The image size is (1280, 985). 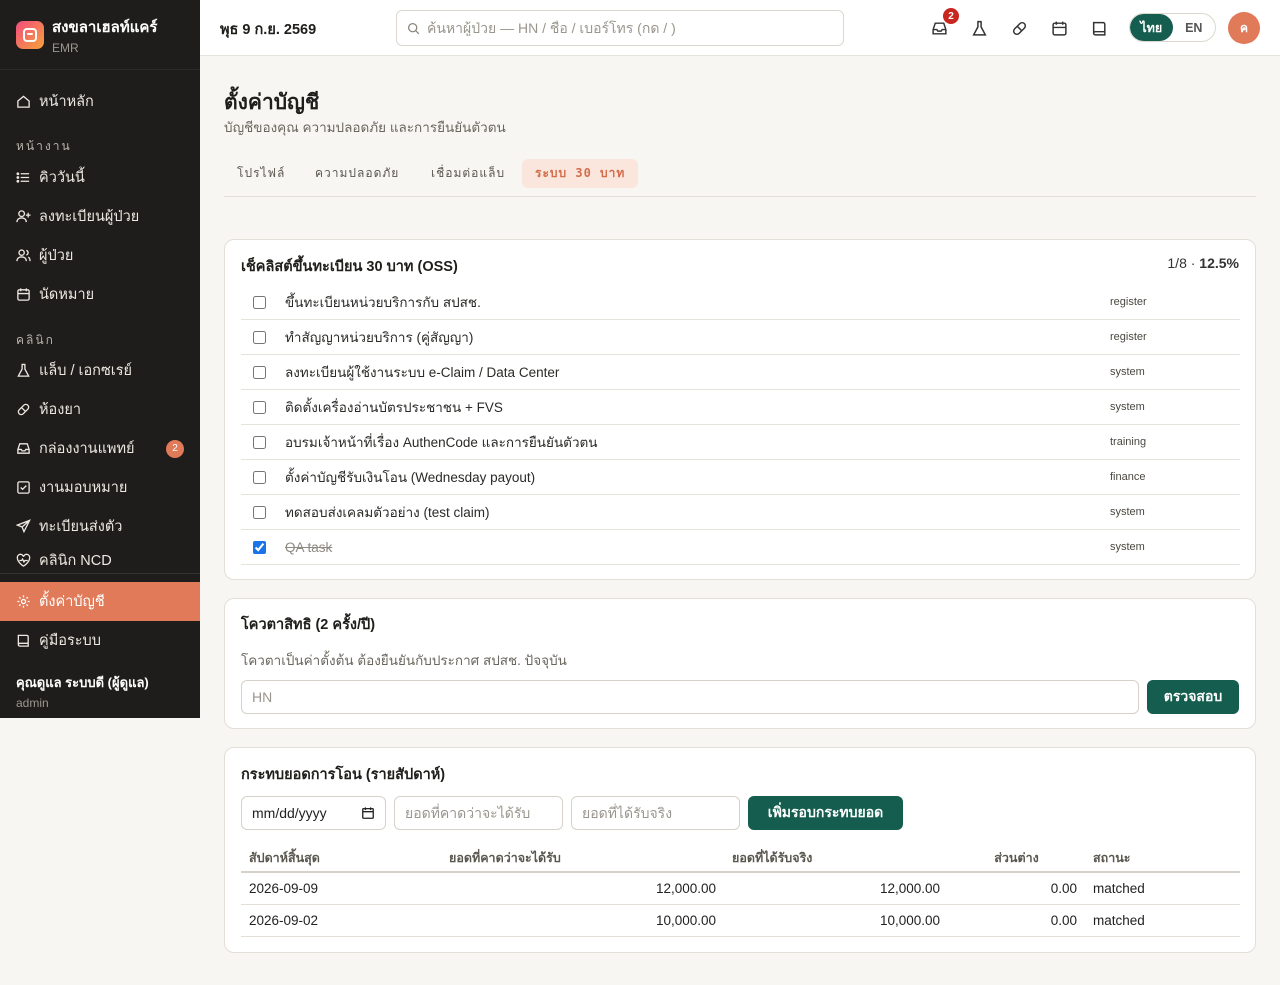 What do you see at coordinates (627, 28) in the screenshot?
I see `search-input` at bounding box center [627, 28].